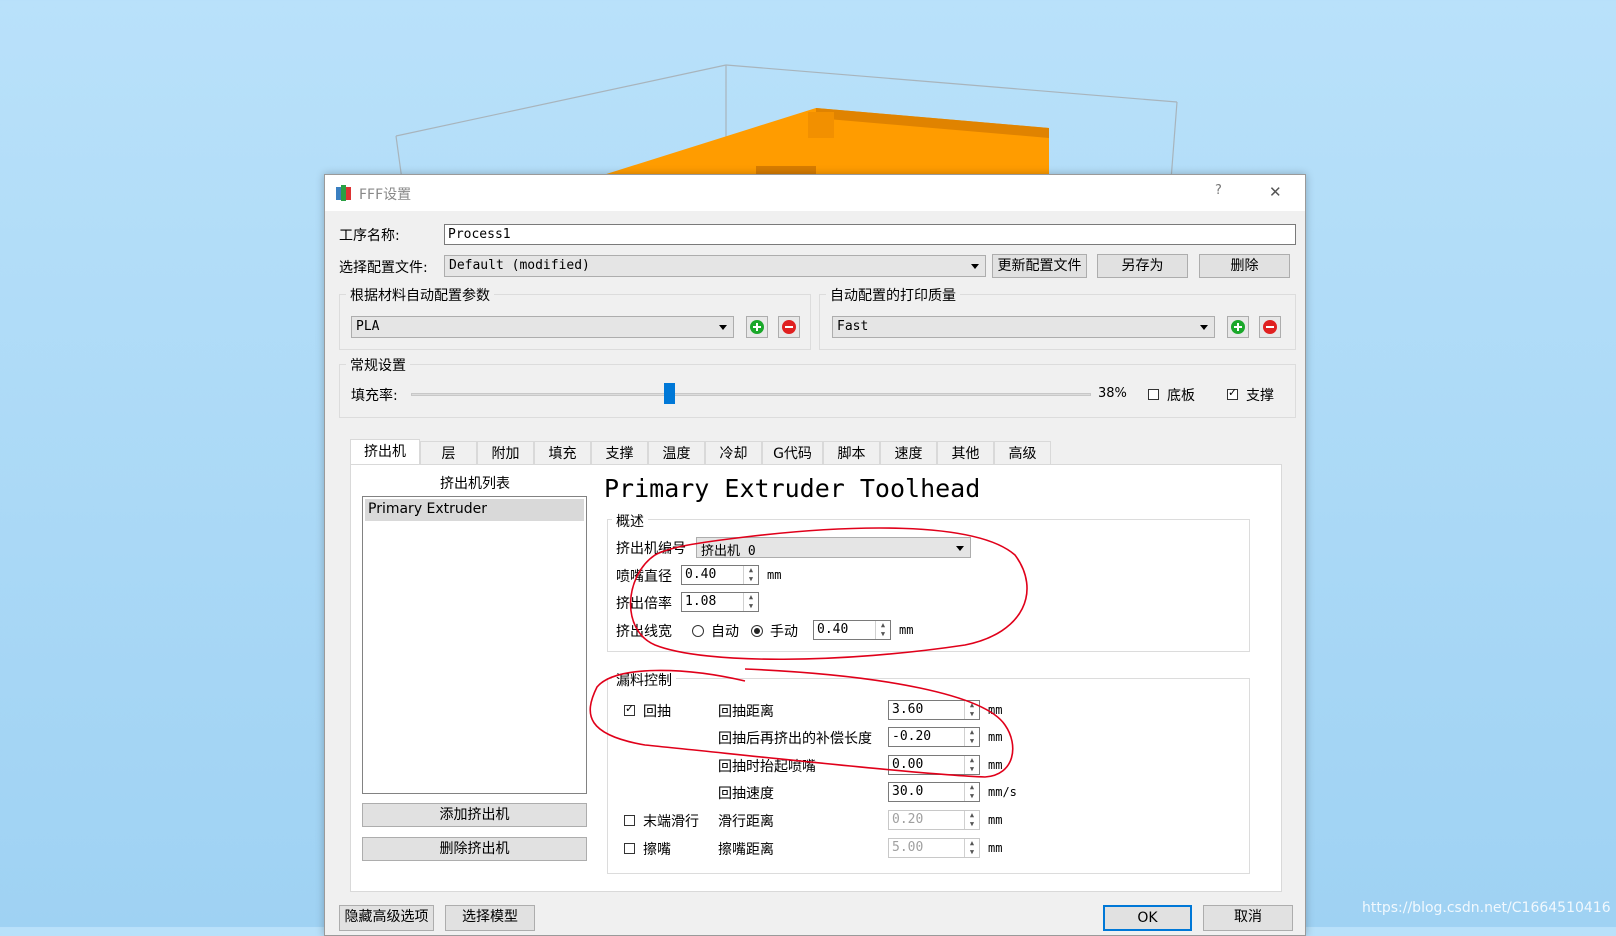 This screenshot has width=1616, height=936. I want to click on red-annotation-circles, so click(808, 652).